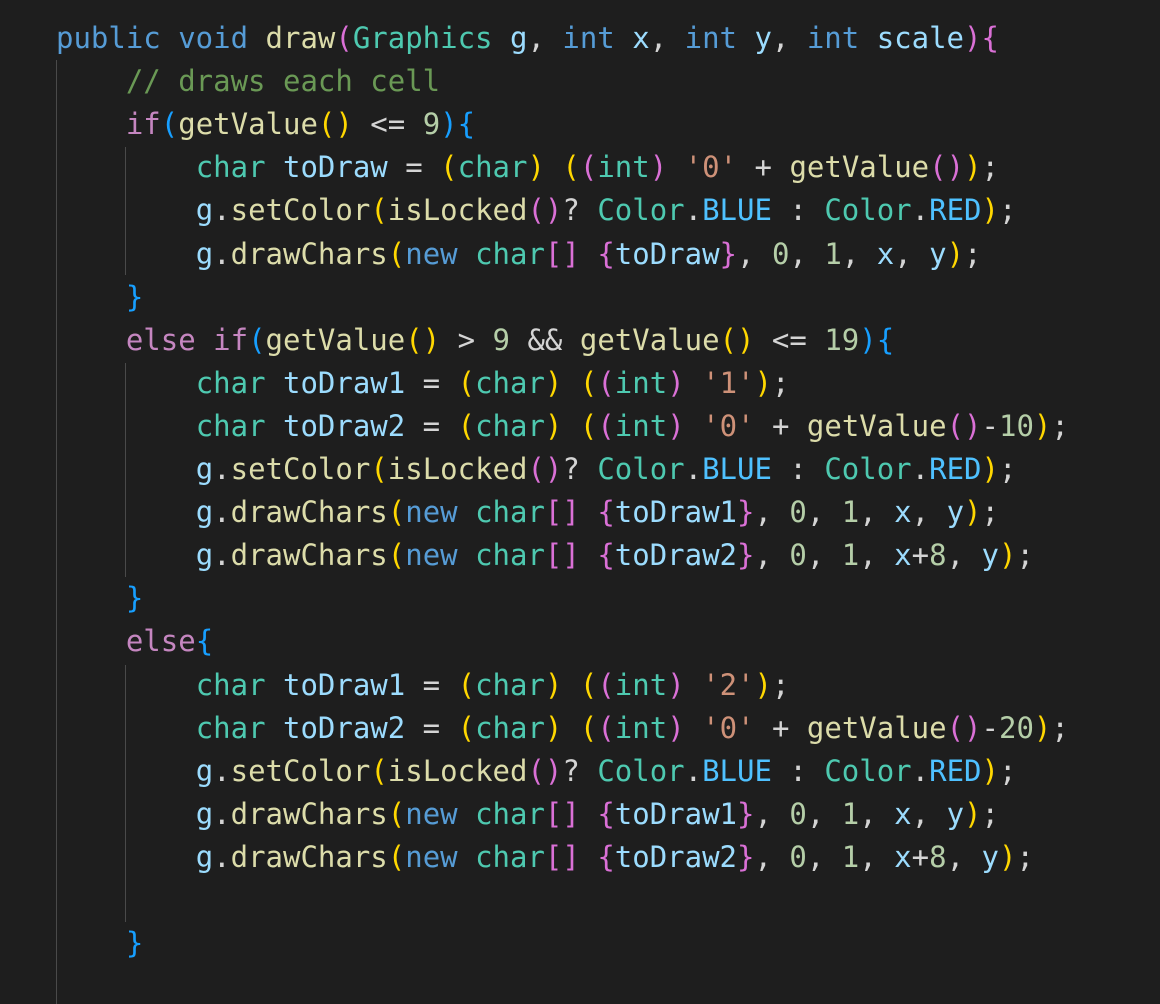  I want to click on code-line: else{, so click(134, 641).